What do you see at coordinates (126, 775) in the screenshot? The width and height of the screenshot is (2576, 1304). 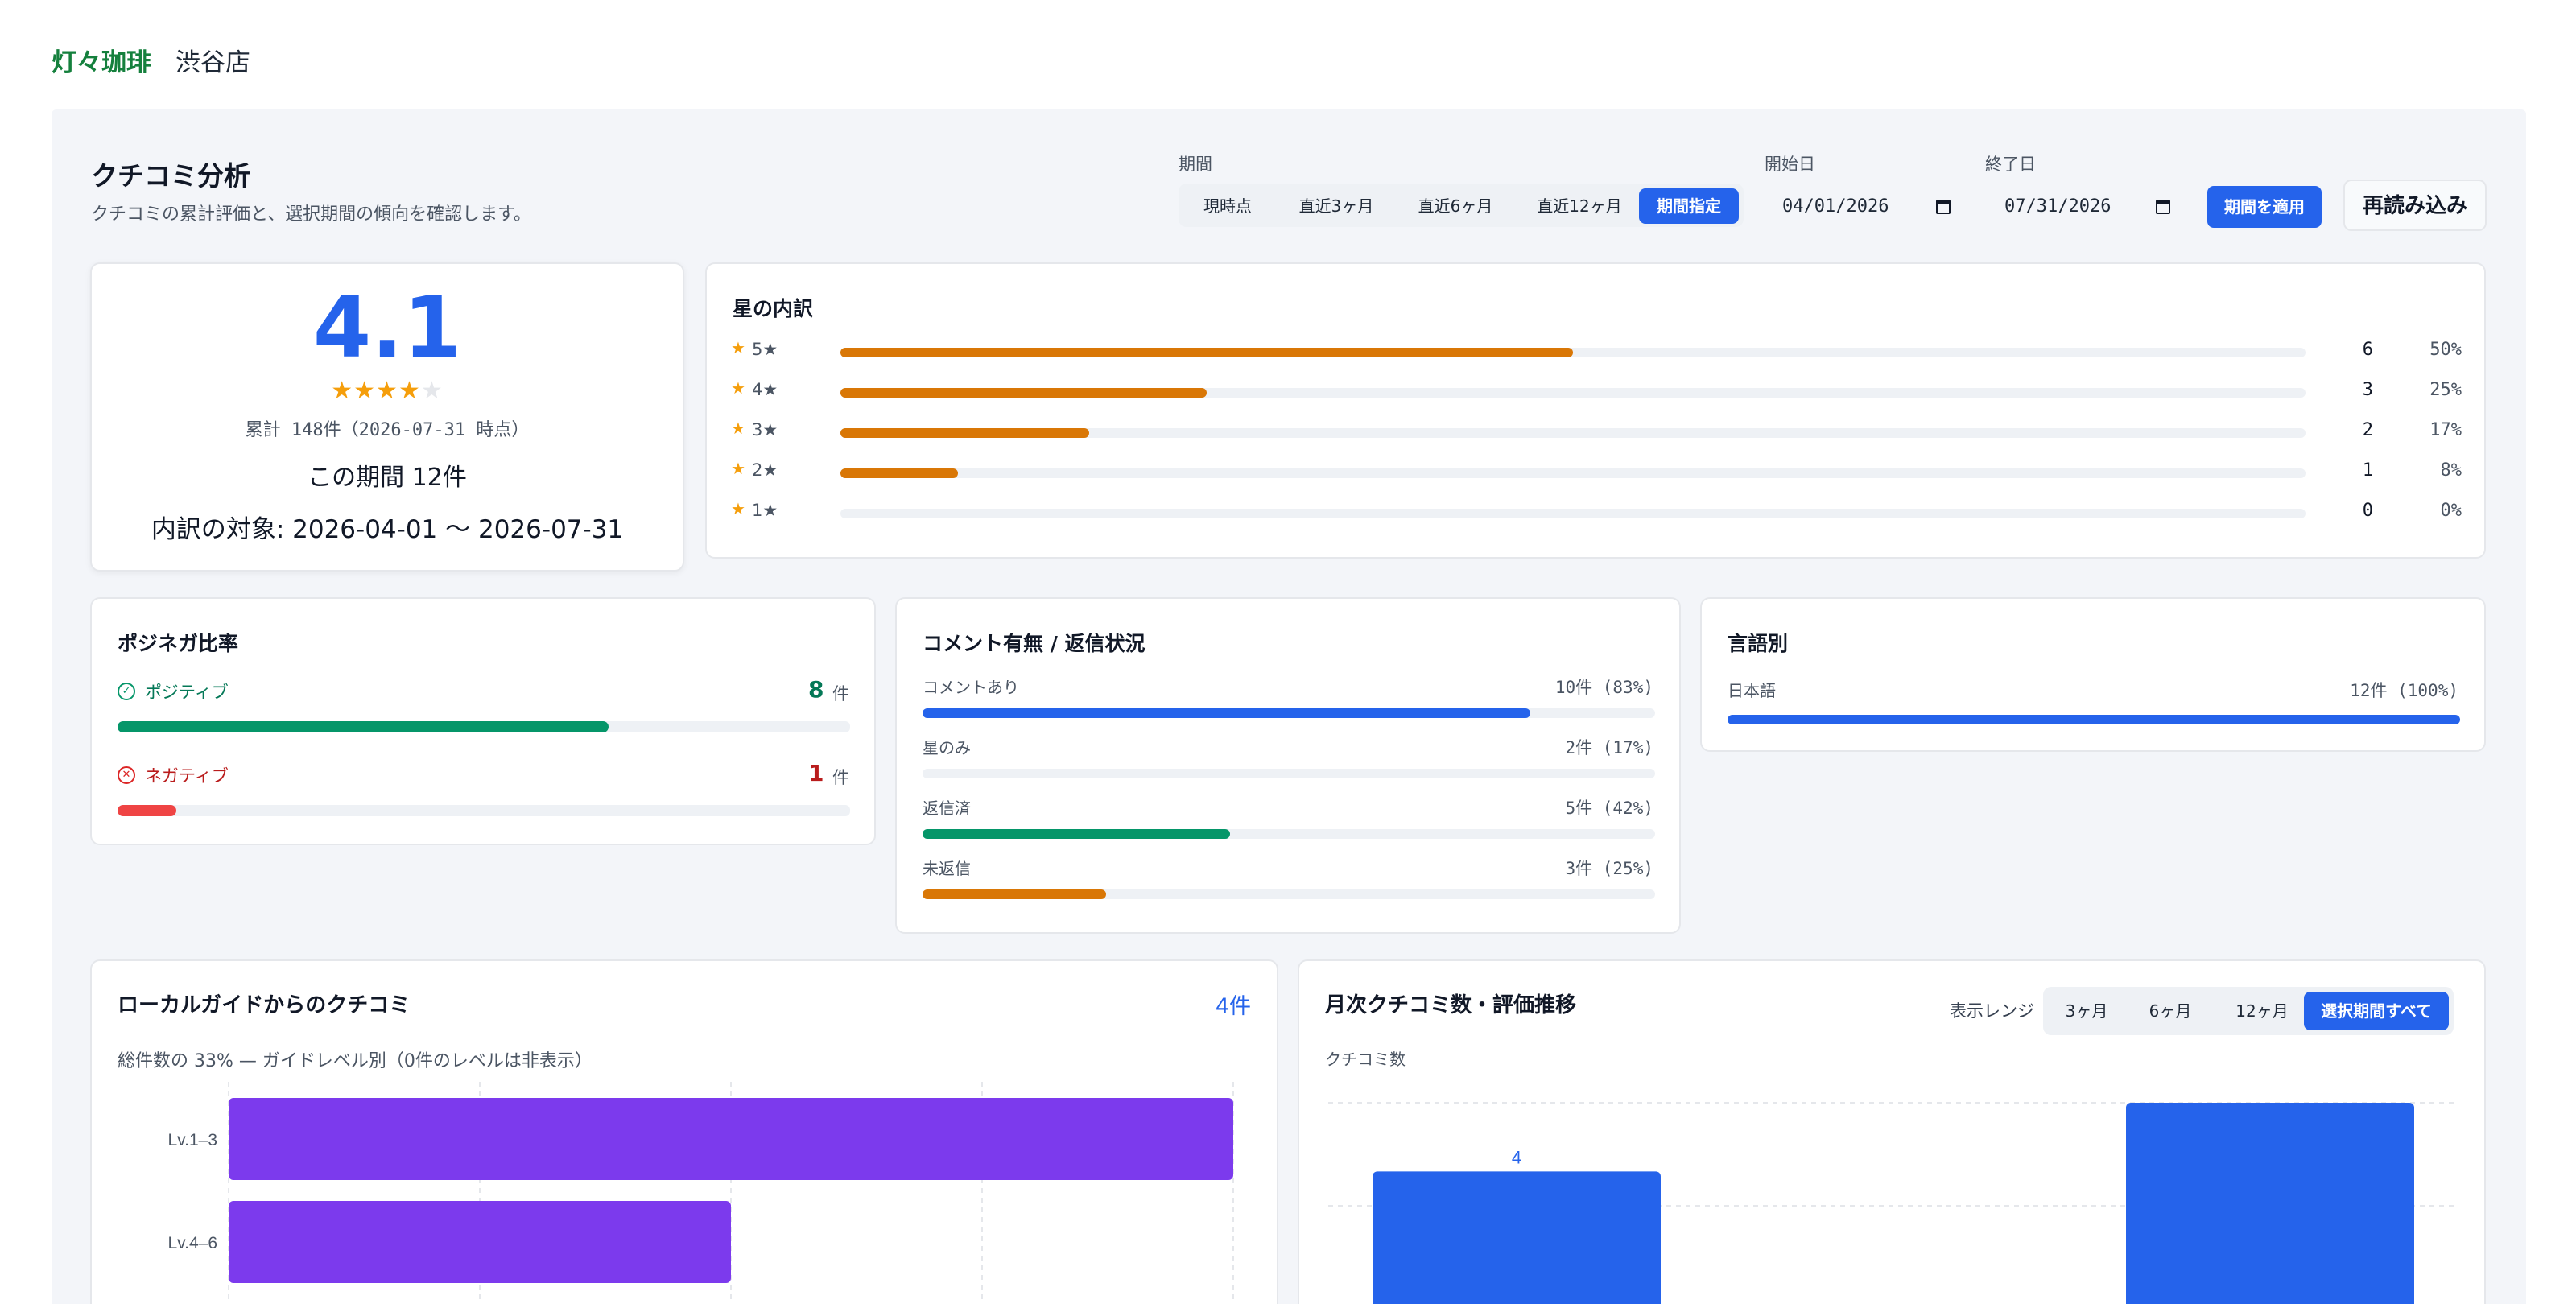 I see `x-circle-icon: ✕` at bounding box center [126, 775].